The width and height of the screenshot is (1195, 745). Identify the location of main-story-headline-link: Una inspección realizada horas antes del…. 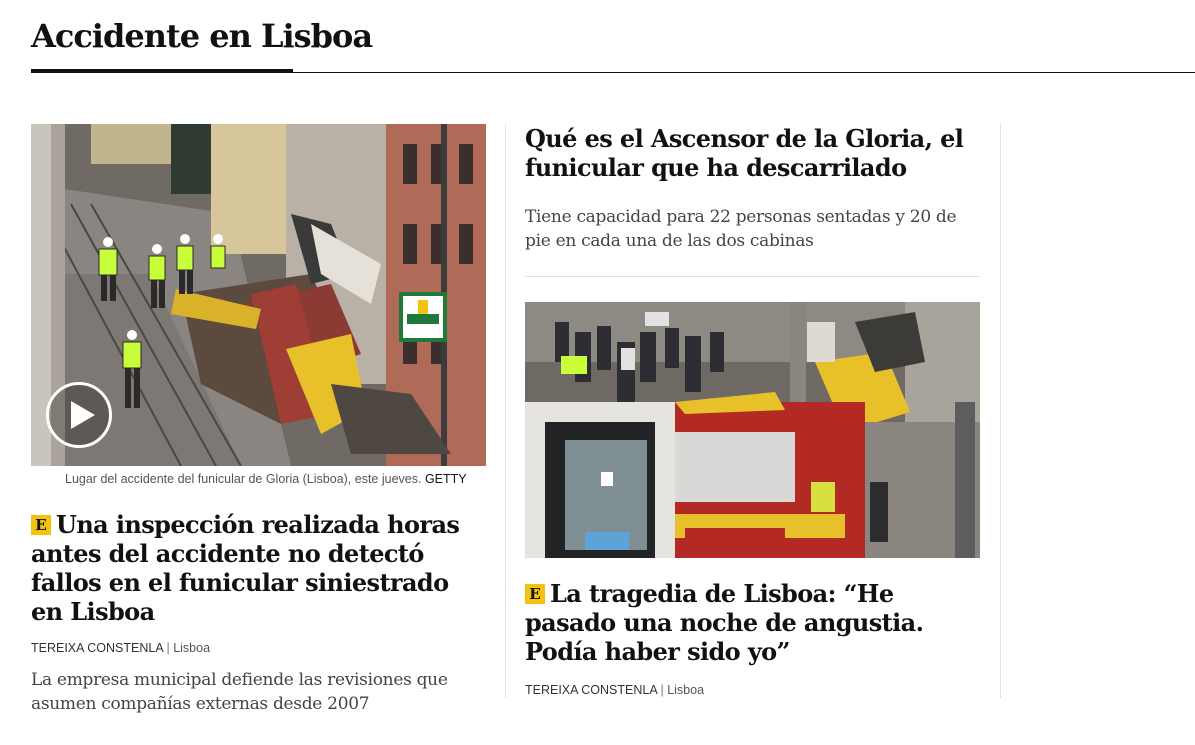
(245, 568).